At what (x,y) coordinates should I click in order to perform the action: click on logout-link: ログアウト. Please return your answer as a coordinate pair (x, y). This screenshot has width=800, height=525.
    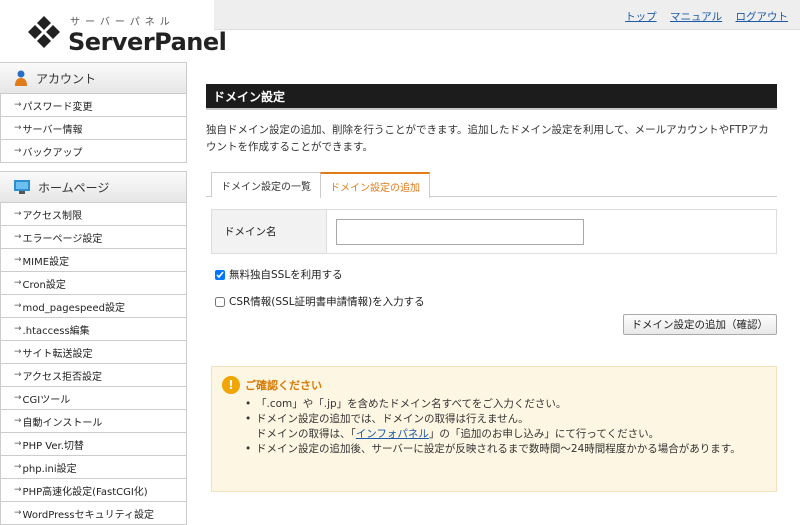
    Looking at the image, I should click on (762, 17).